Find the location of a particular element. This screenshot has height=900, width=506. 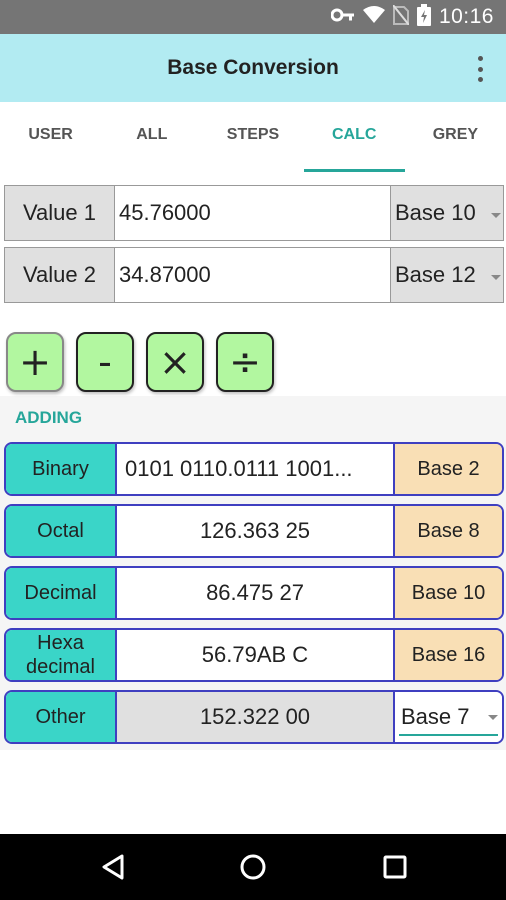

app-bar: Base Conversion is located at coordinates (253, 68).